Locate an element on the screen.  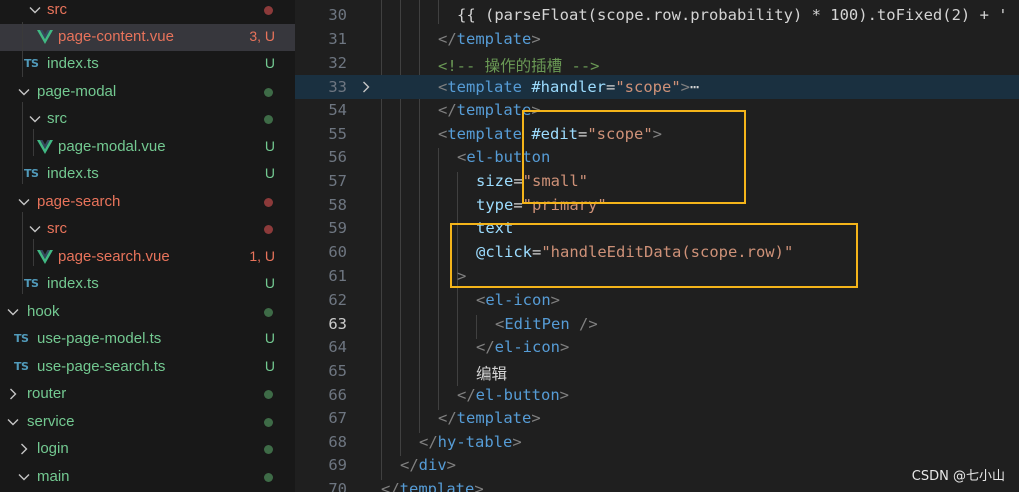
code-line: 31 </template> is located at coordinates (657, 39).